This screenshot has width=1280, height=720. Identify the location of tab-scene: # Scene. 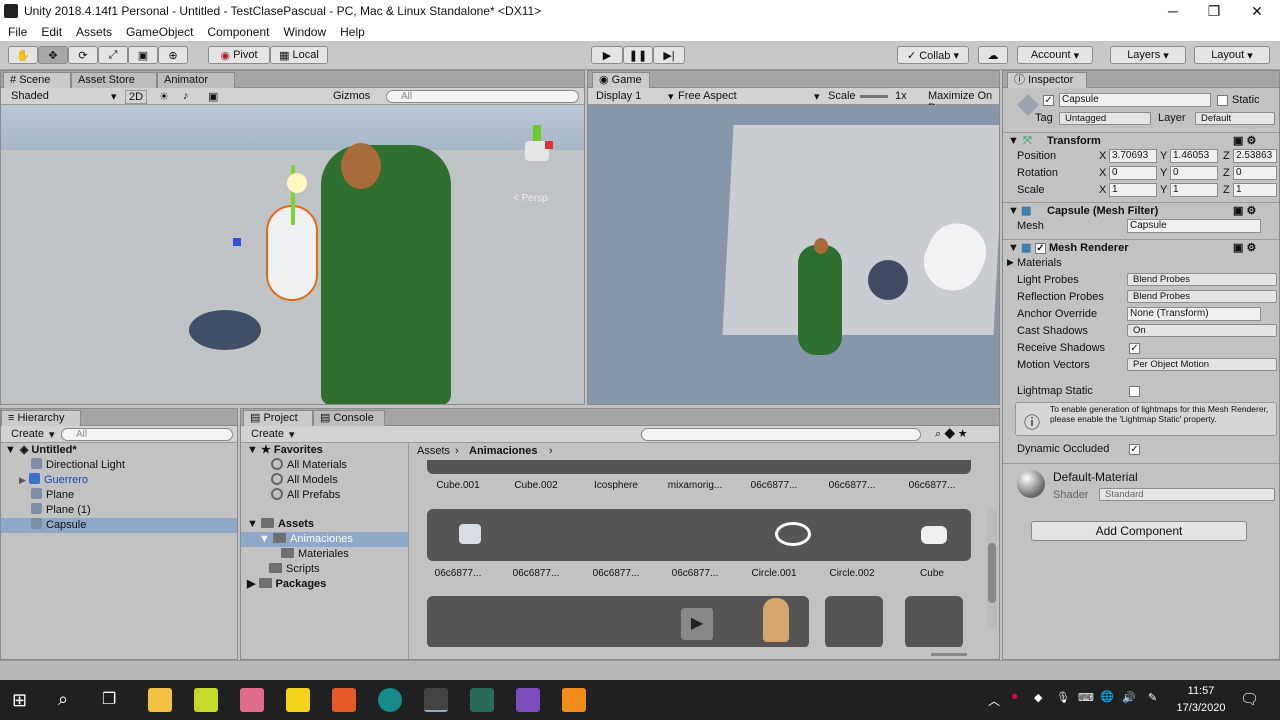
(37, 80).